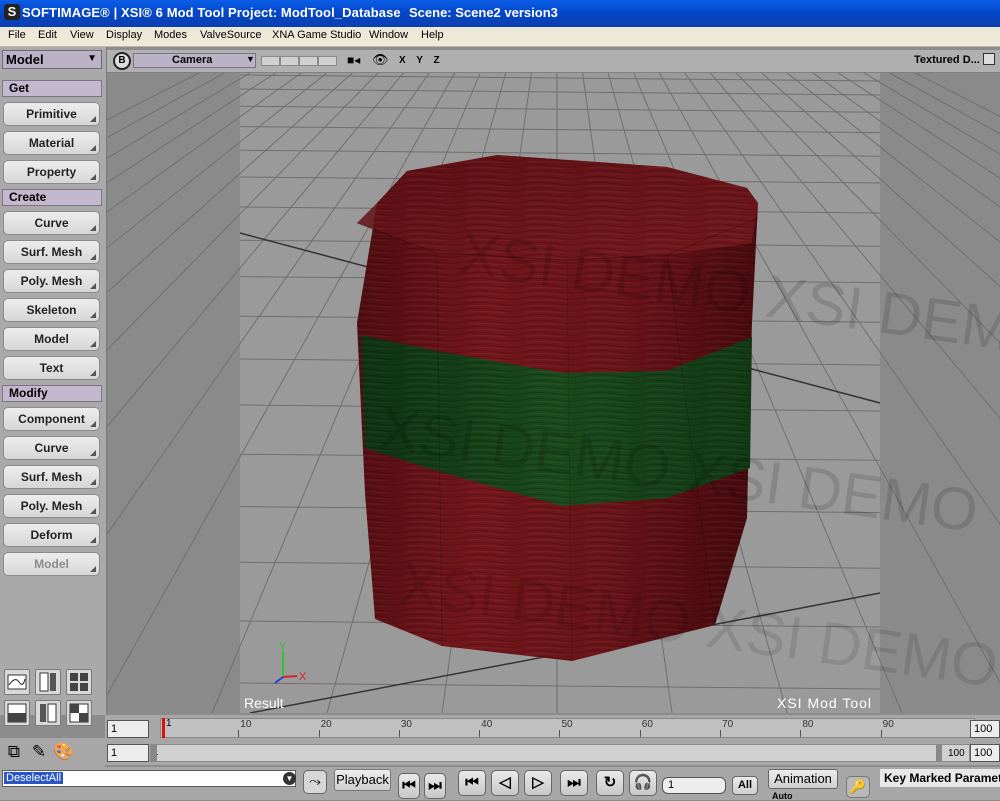 Image resolution: width=1000 pixels, height=801 pixels. Describe the element at coordinates (574, 783) in the screenshot. I see `go-to-end-icon: ⏭` at that location.